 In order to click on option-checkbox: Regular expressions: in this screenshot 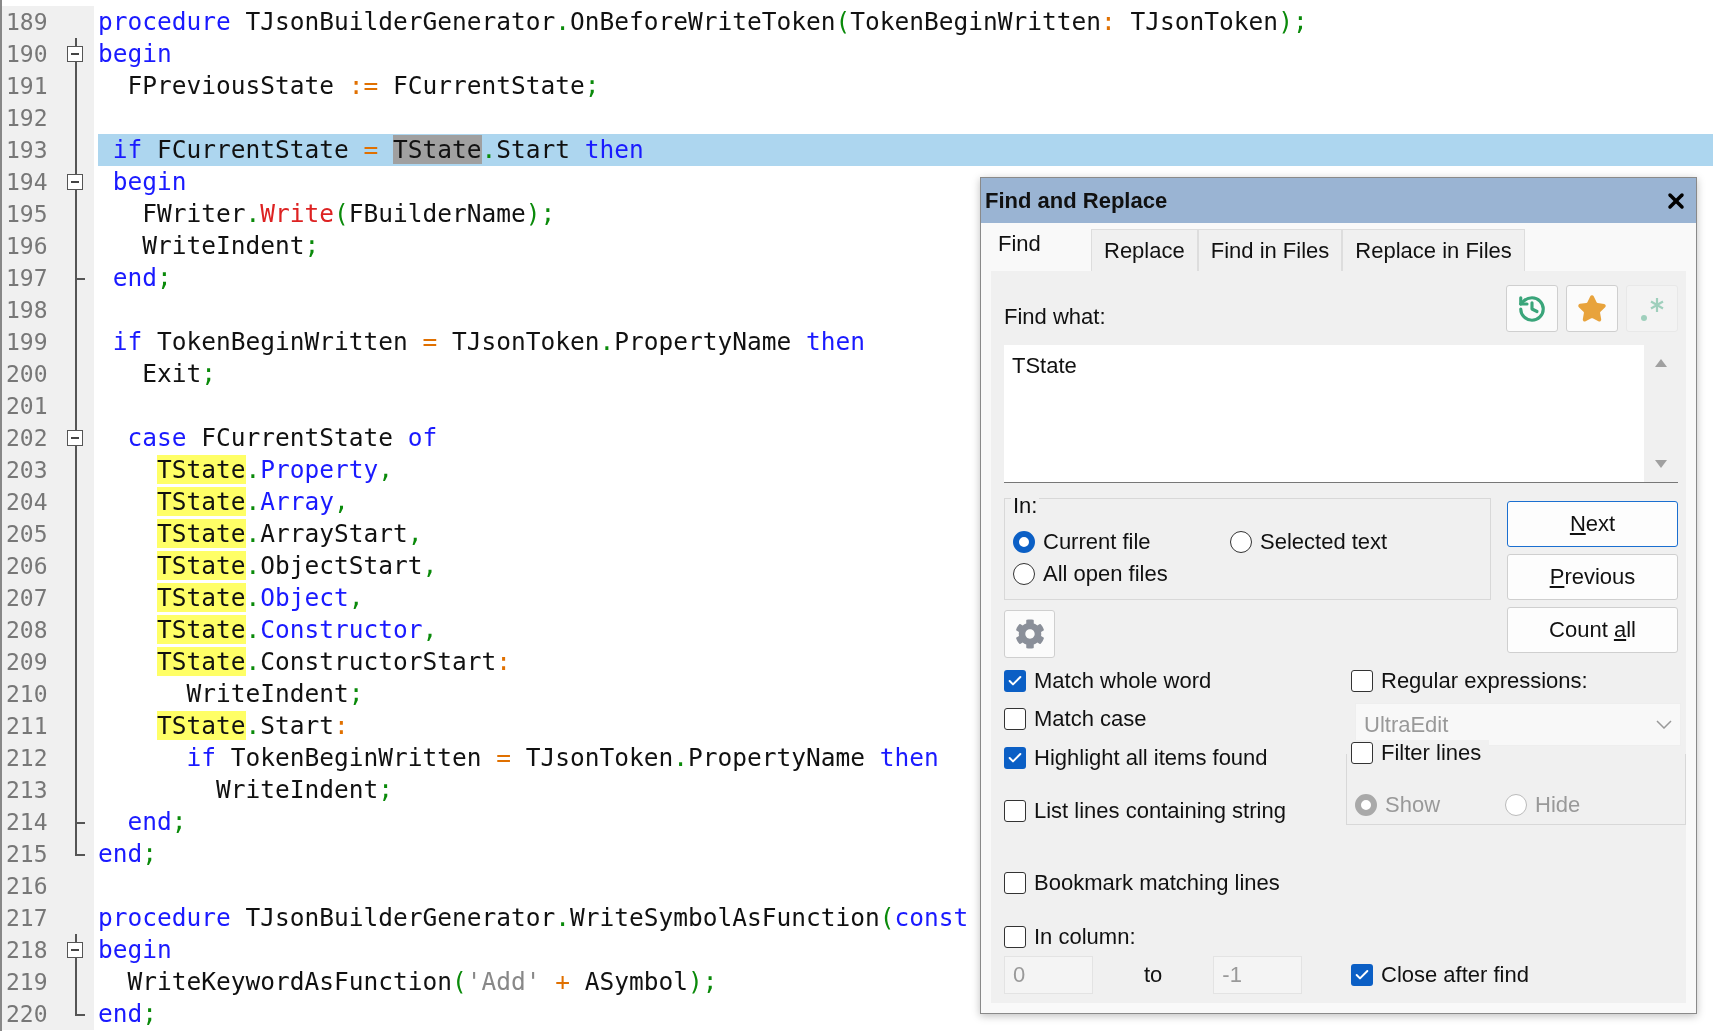, I will do `click(1514, 681)`.